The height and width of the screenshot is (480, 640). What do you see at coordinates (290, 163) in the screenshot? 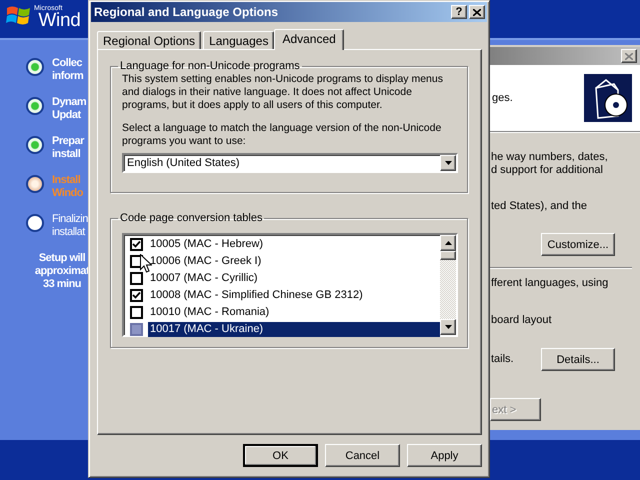
I see `language-dropdown: English (United States)` at bounding box center [290, 163].